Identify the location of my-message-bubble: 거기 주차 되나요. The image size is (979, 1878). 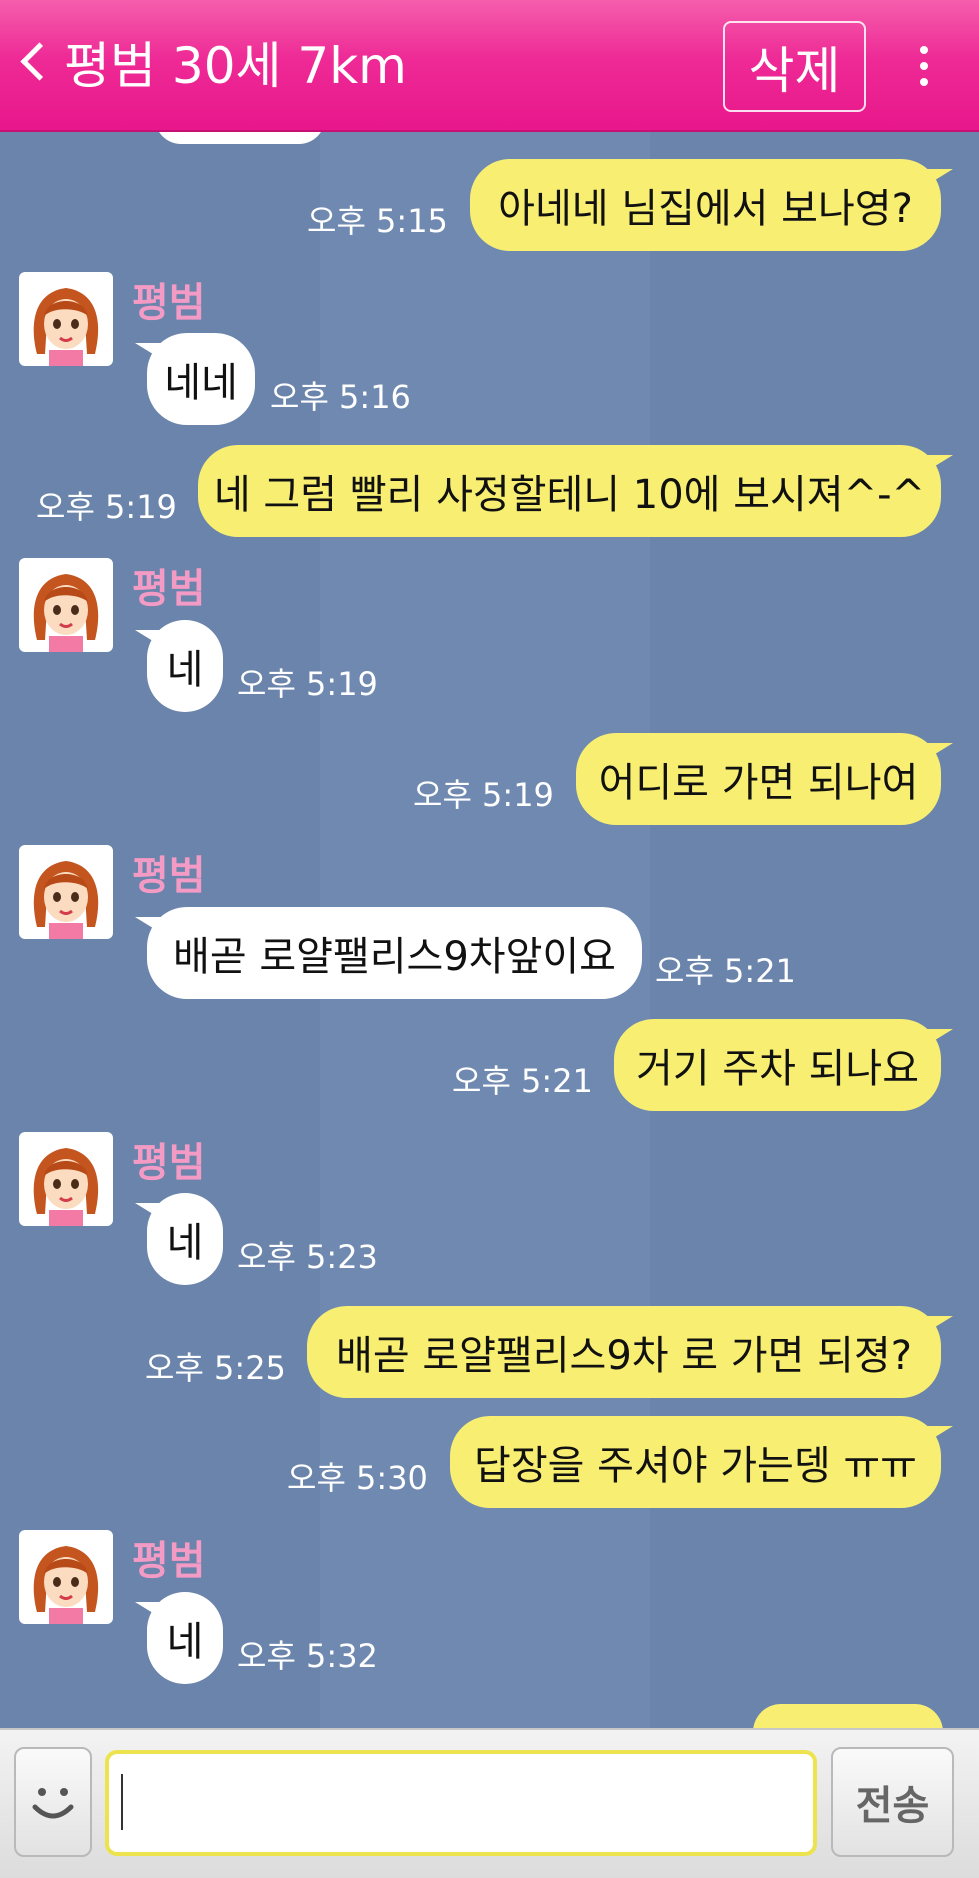
(783, 1065).